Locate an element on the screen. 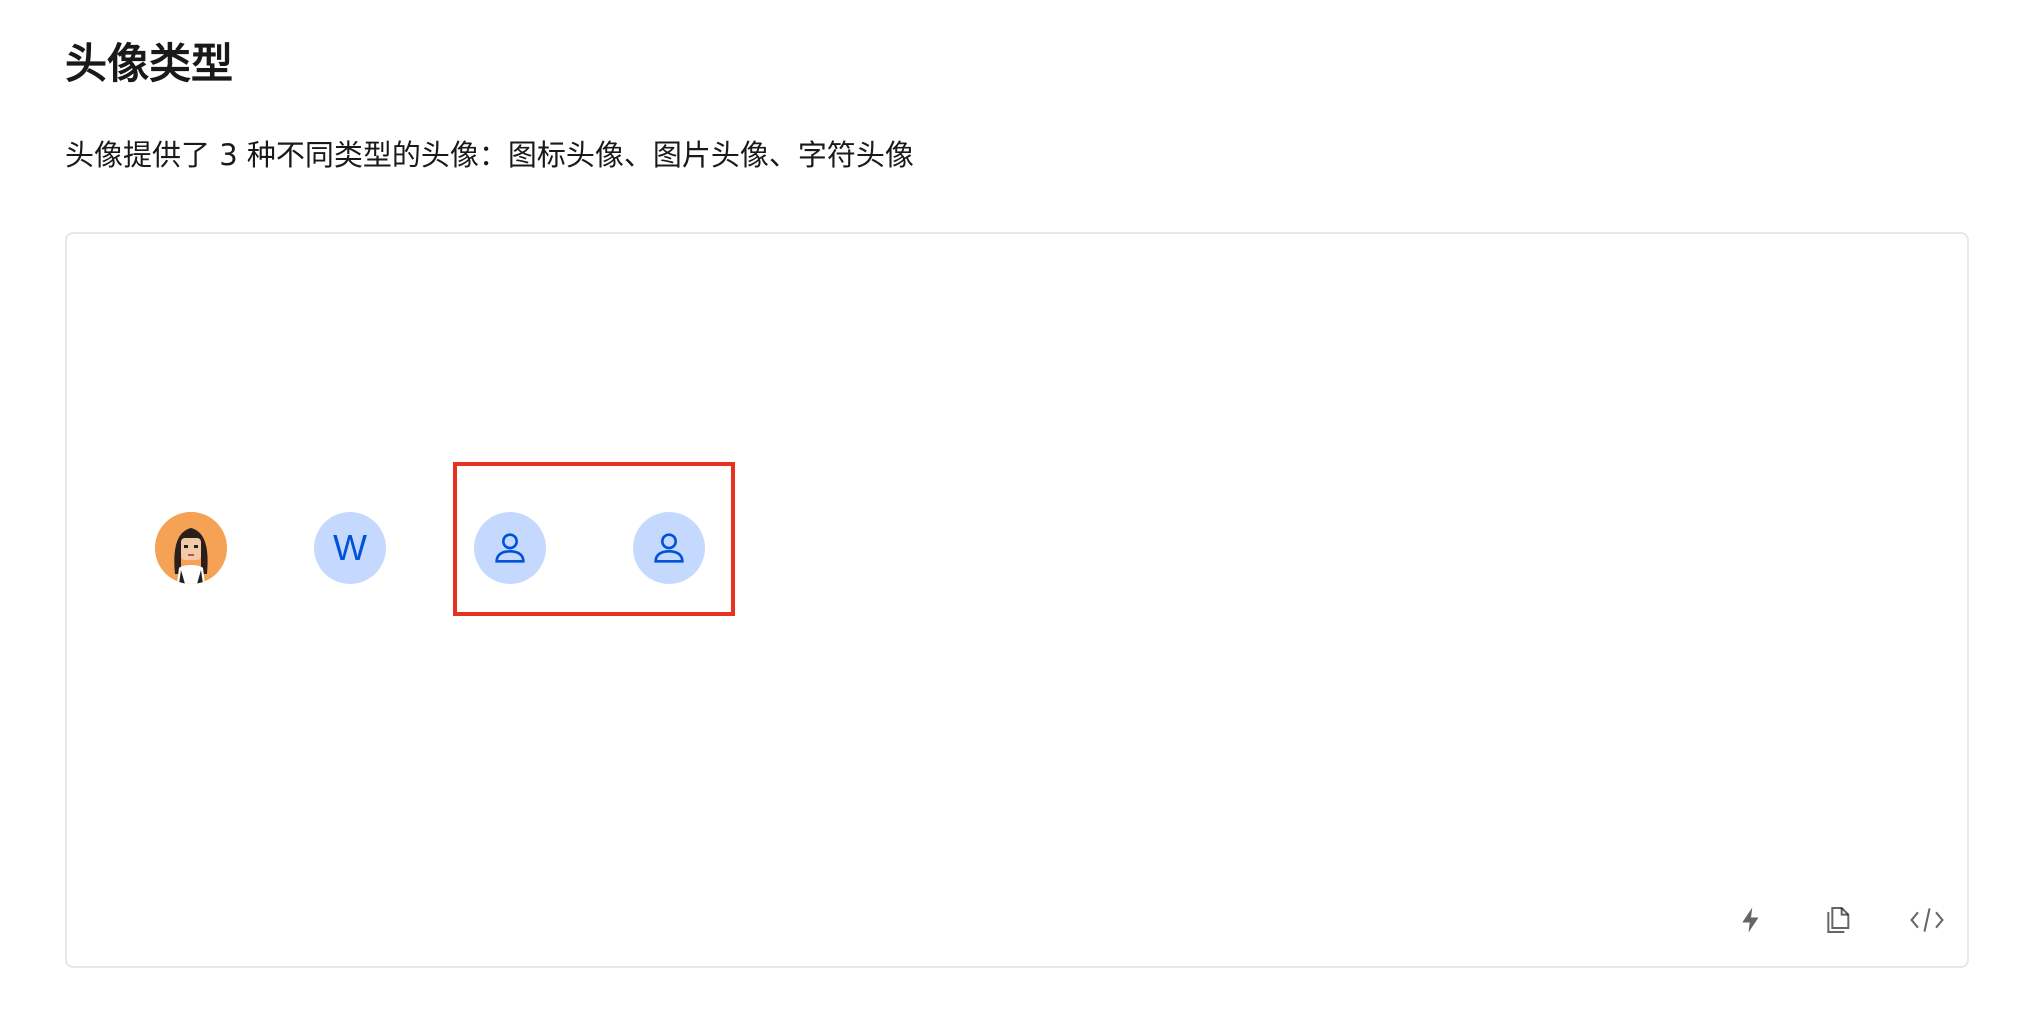 The height and width of the screenshot is (1014, 2036). lightning-icon is located at coordinates (1750, 920).